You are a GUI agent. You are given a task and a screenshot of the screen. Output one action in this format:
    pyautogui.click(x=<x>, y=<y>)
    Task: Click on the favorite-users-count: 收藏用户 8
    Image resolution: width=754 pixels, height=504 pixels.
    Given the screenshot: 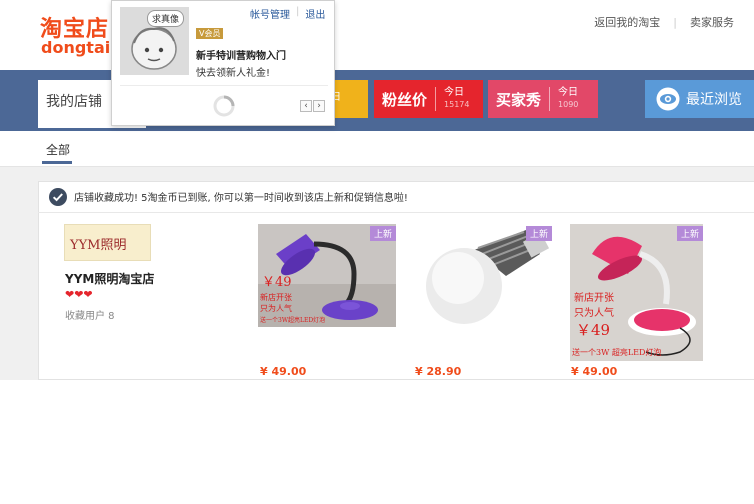 What is the action you would take?
    pyautogui.click(x=90, y=316)
    